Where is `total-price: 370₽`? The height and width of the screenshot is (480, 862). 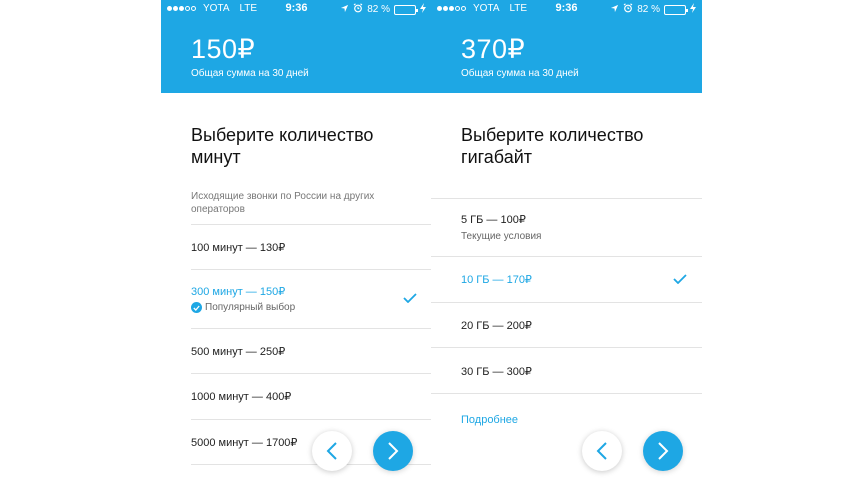
total-price: 370₽ is located at coordinates (493, 49).